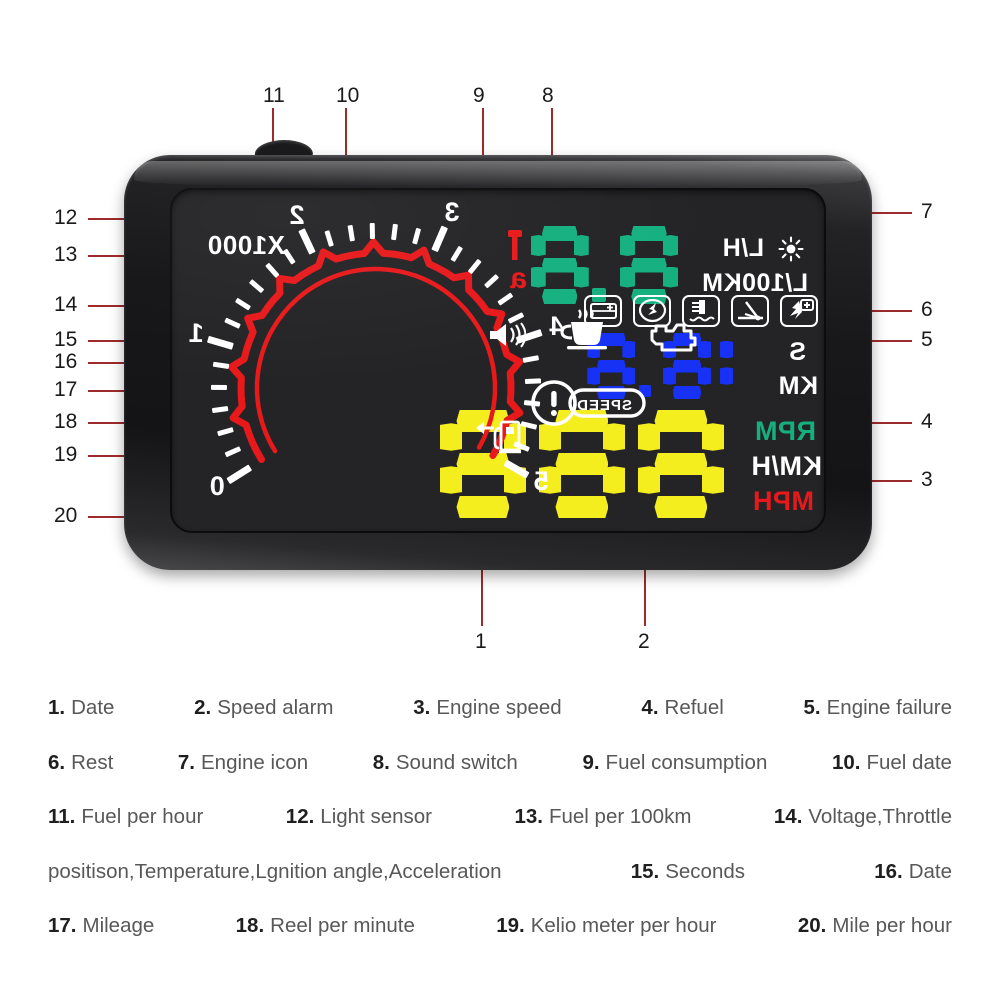 The height and width of the screenshot is (1000, 1000). Describe the element at coordinates (479, 95) in the screenshot. I see `callout-number-9: 9` at that location.